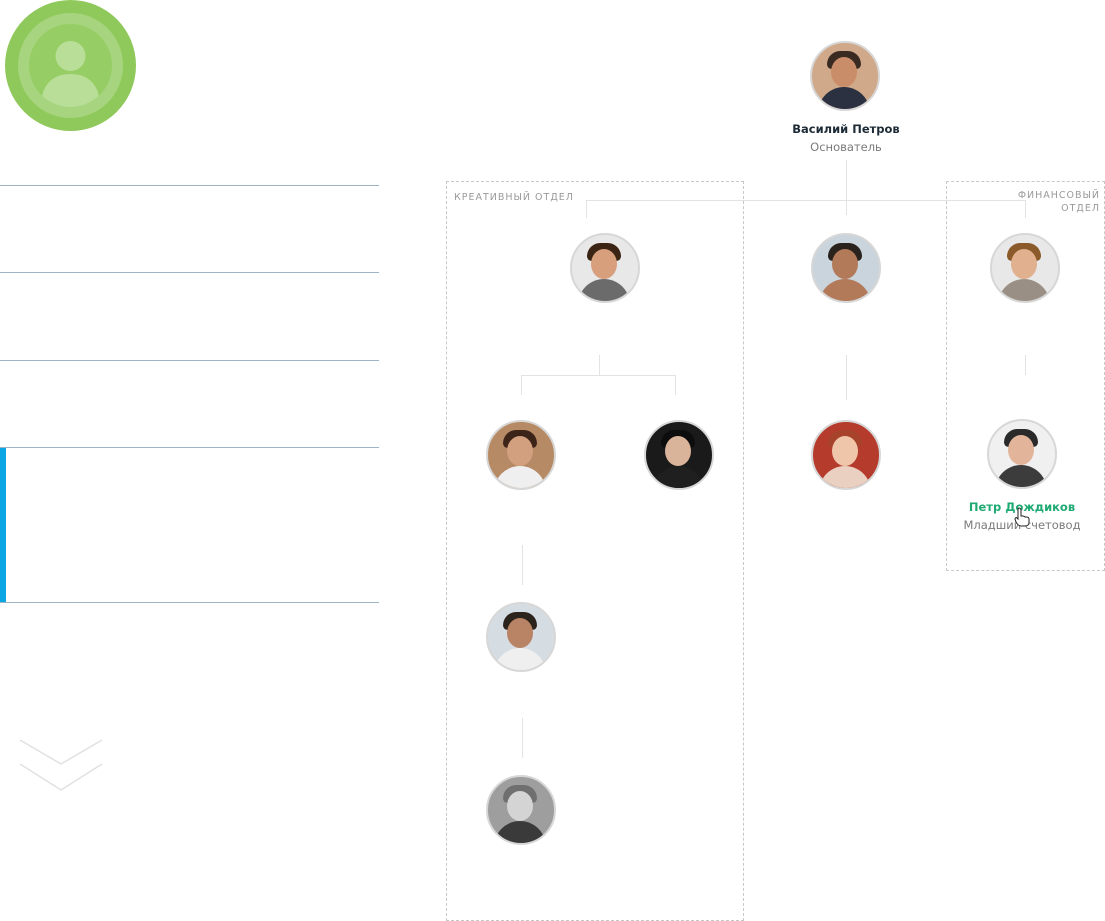 This screenshot has height=921, width=1105. I want to click on menu-divider, so click(189, 602).